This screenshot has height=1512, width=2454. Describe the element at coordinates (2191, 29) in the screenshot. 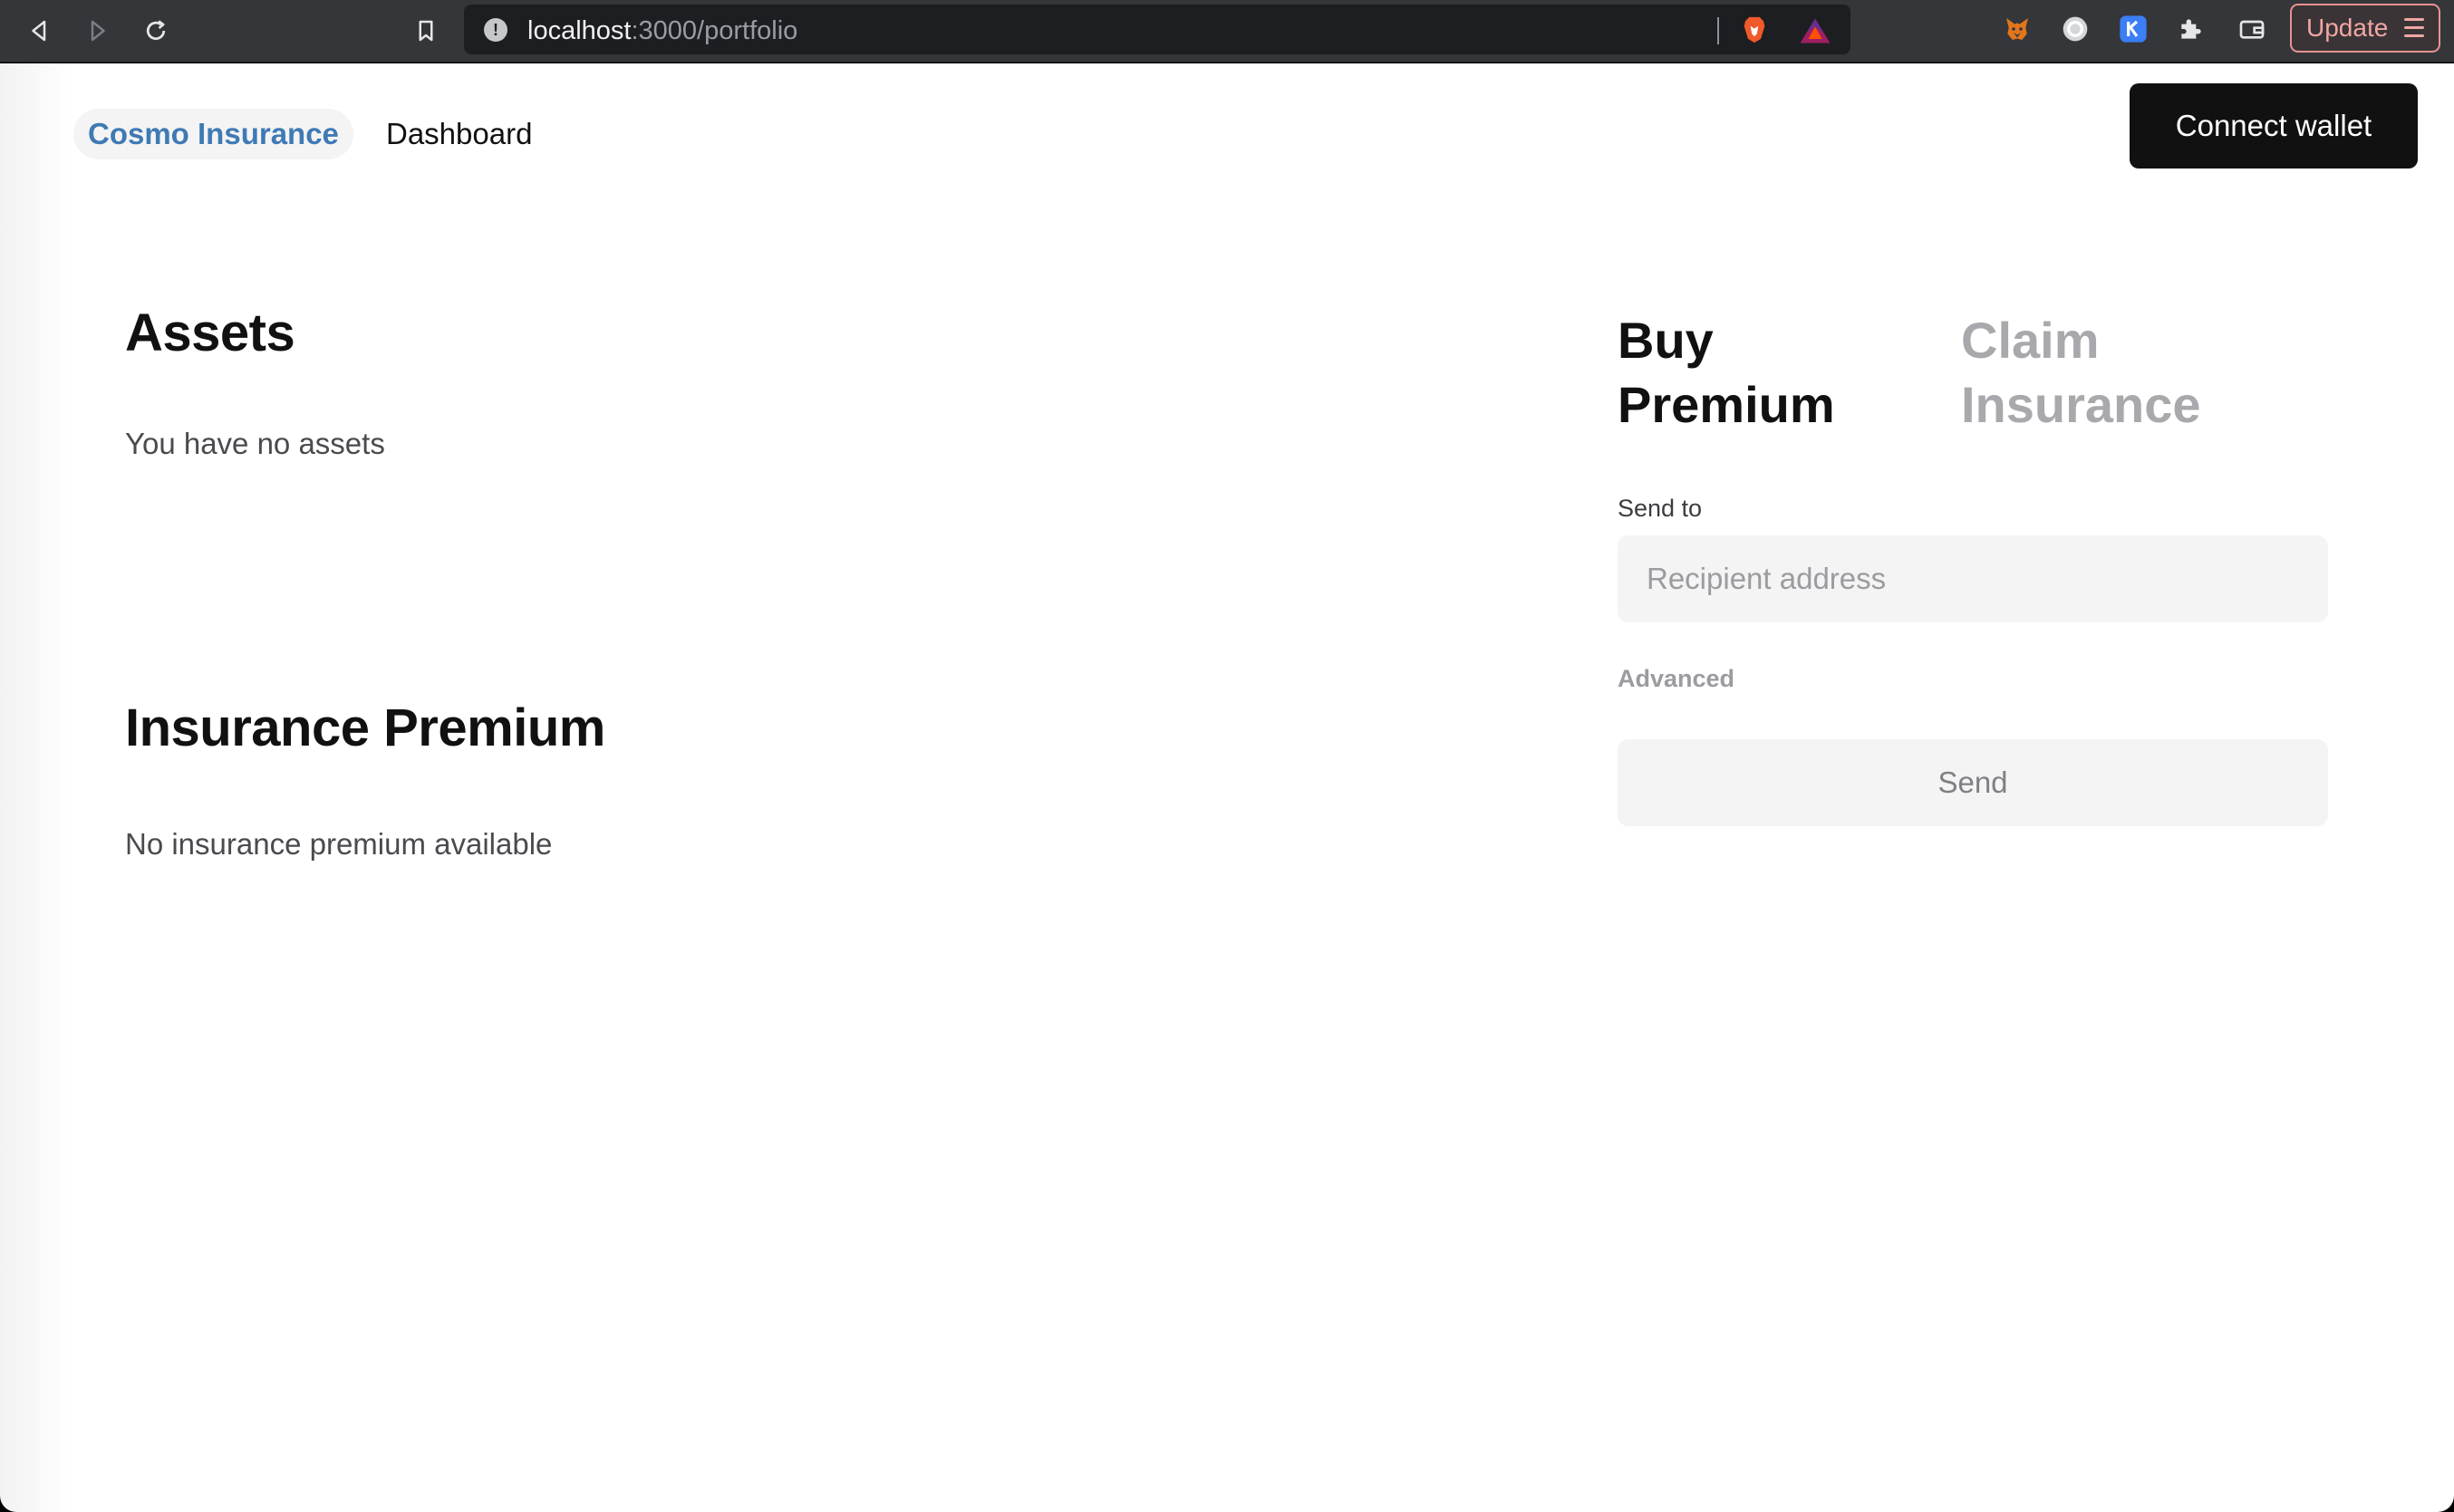

I see `extensions-puzzle-icon` at that location.